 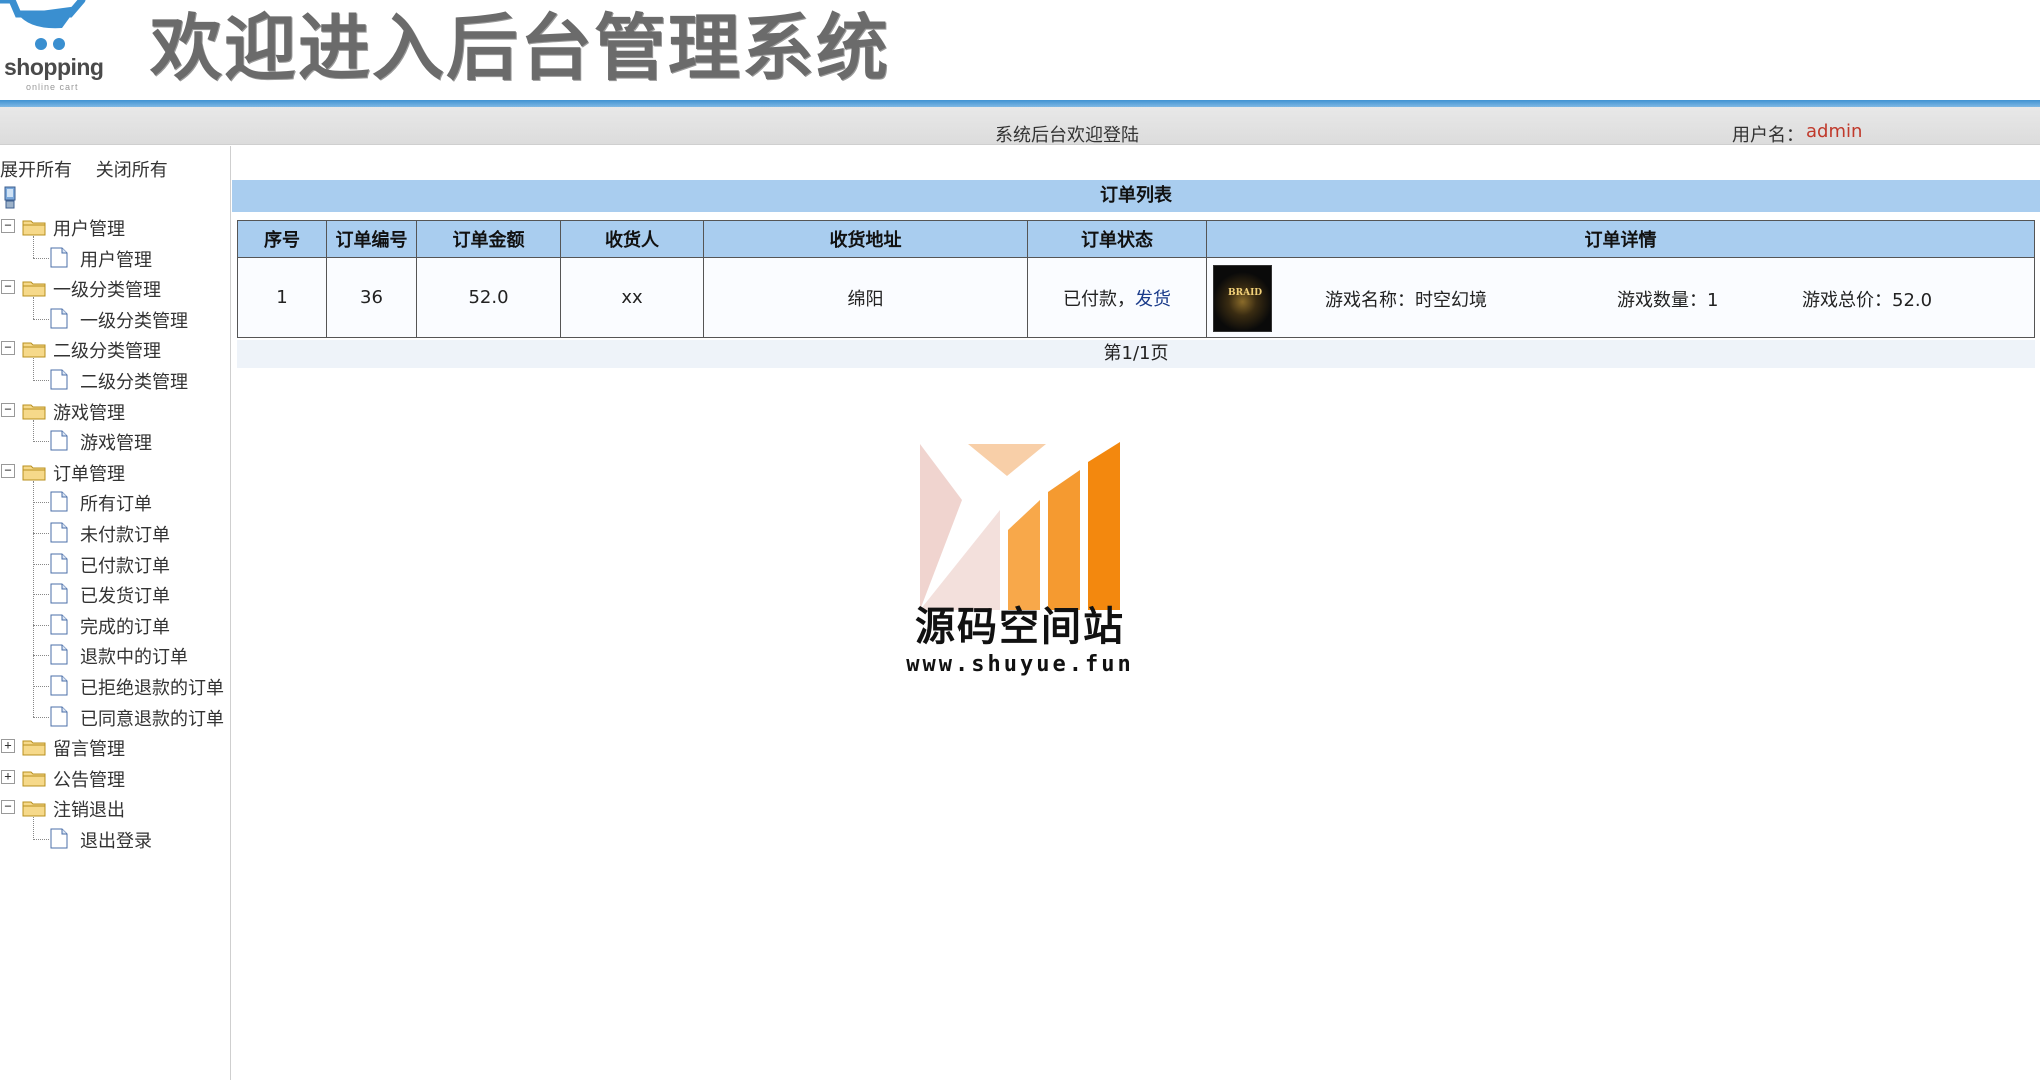 I want to click on game-thumbnail: BRAID, so click(x=1242, y=298).